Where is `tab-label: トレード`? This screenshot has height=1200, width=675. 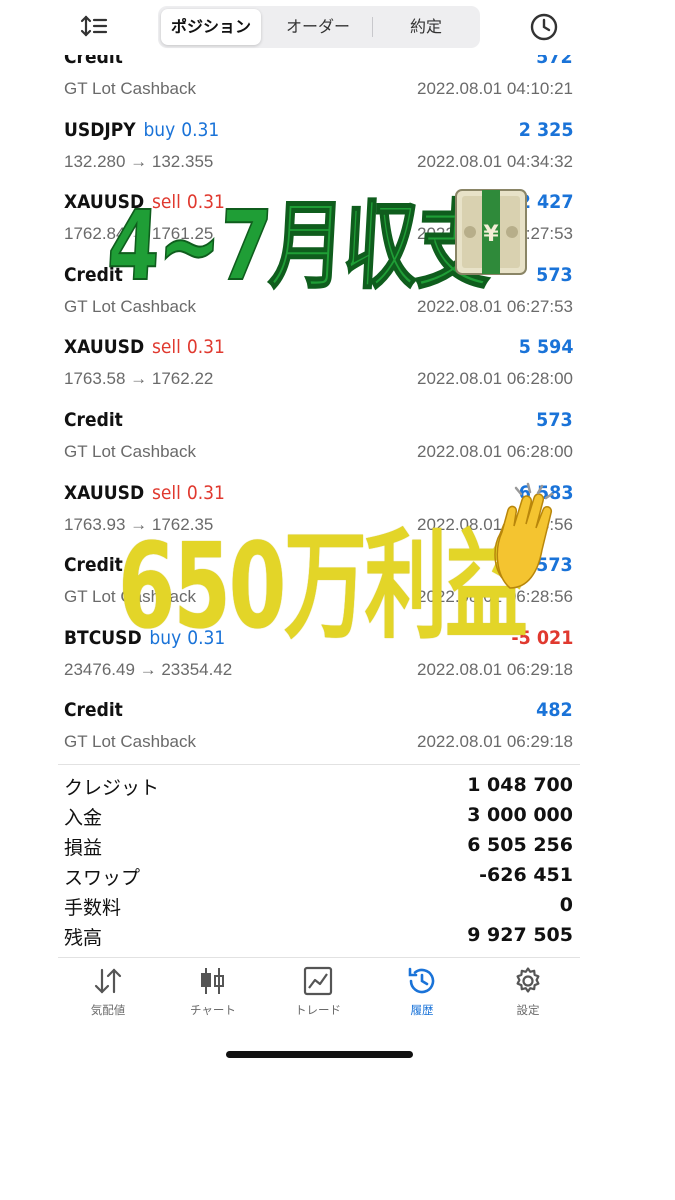 tab-label: トレード is located at coordinates (318, 1010).